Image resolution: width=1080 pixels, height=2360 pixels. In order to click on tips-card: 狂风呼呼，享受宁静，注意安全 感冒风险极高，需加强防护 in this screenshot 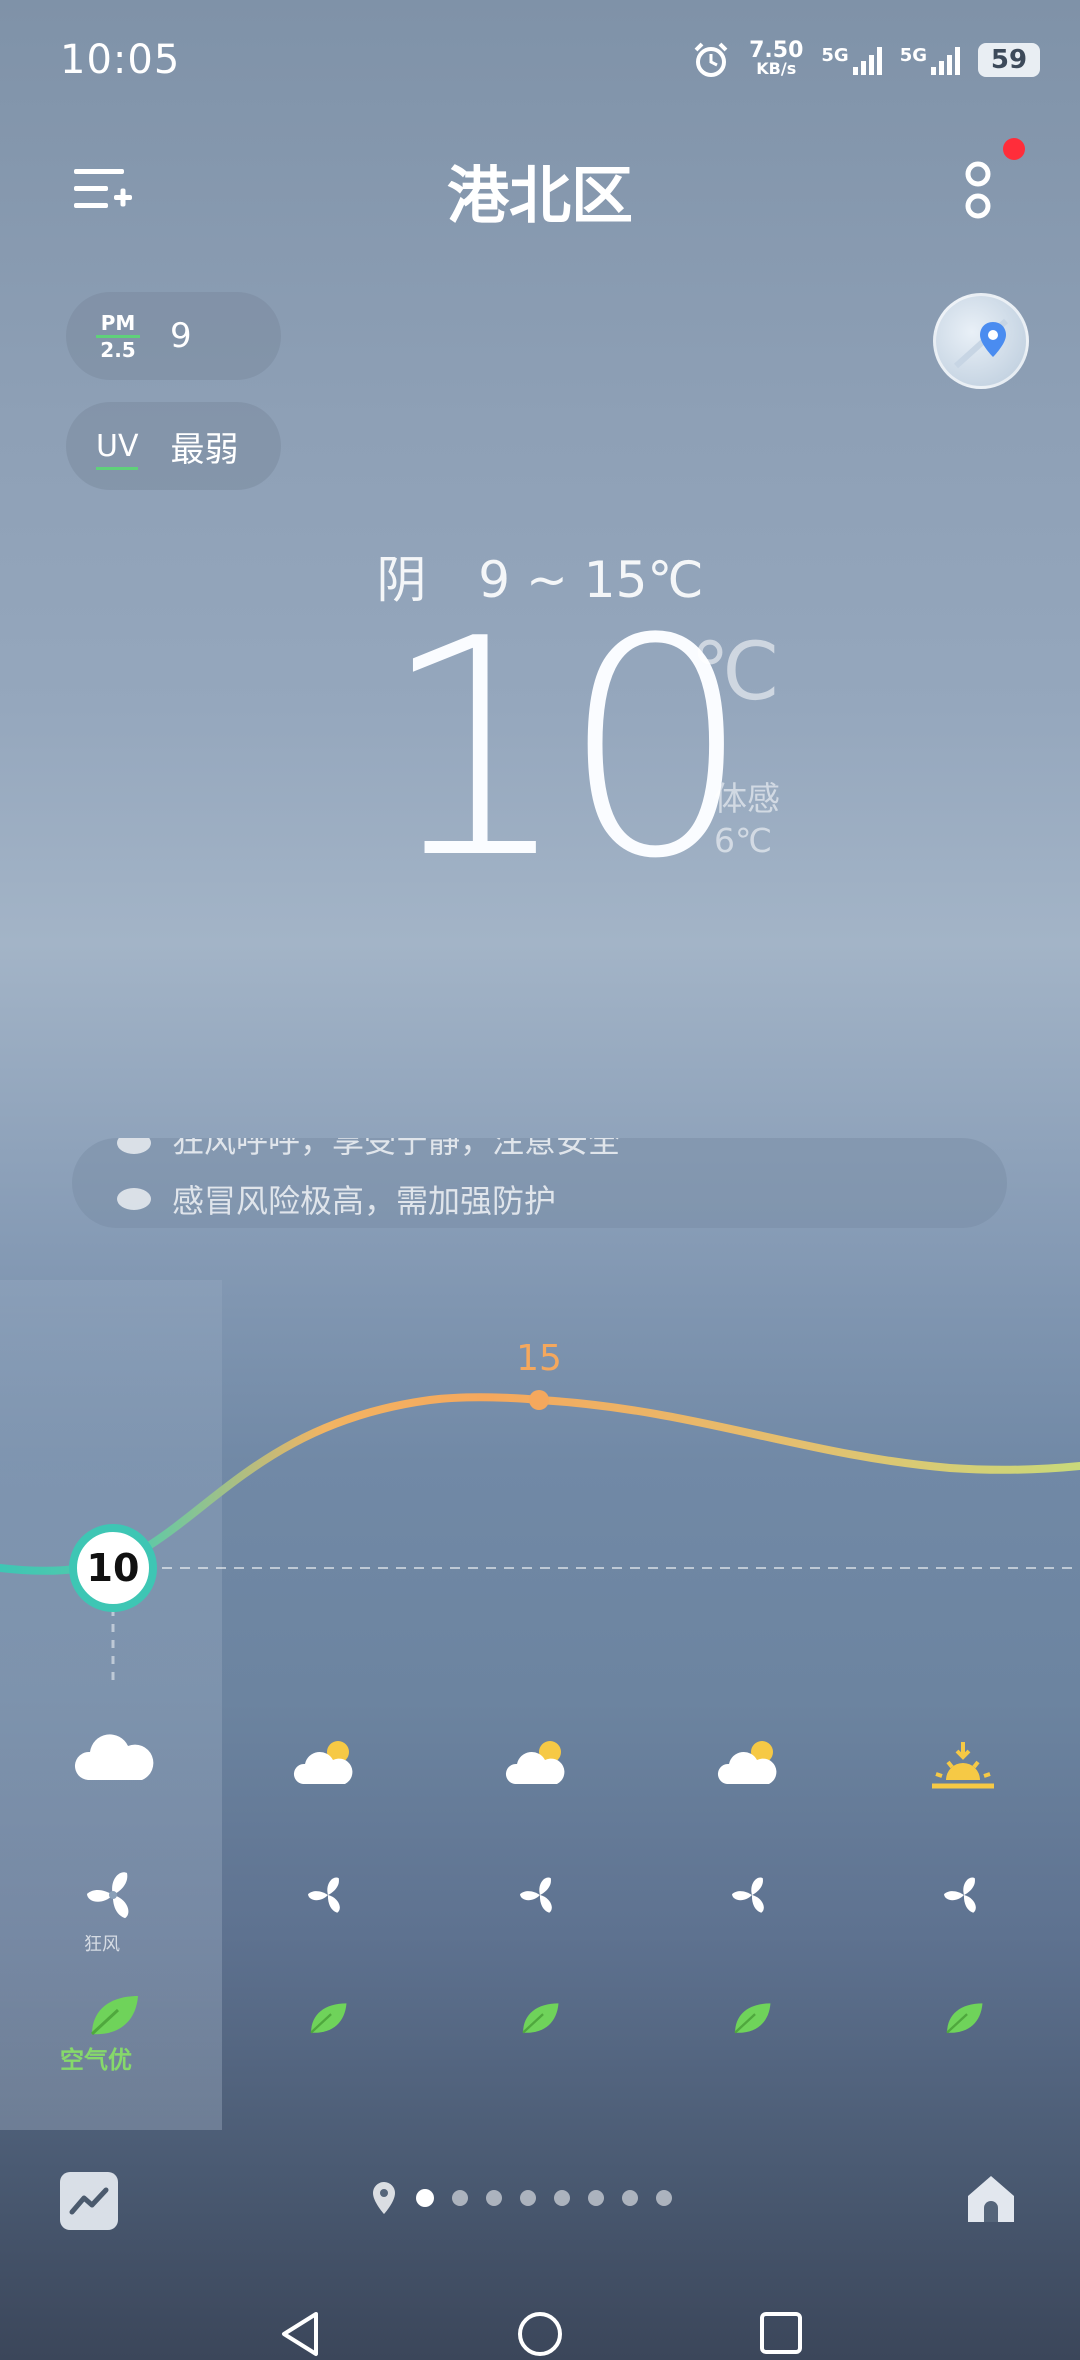, I will do `click(539, 1183)`.